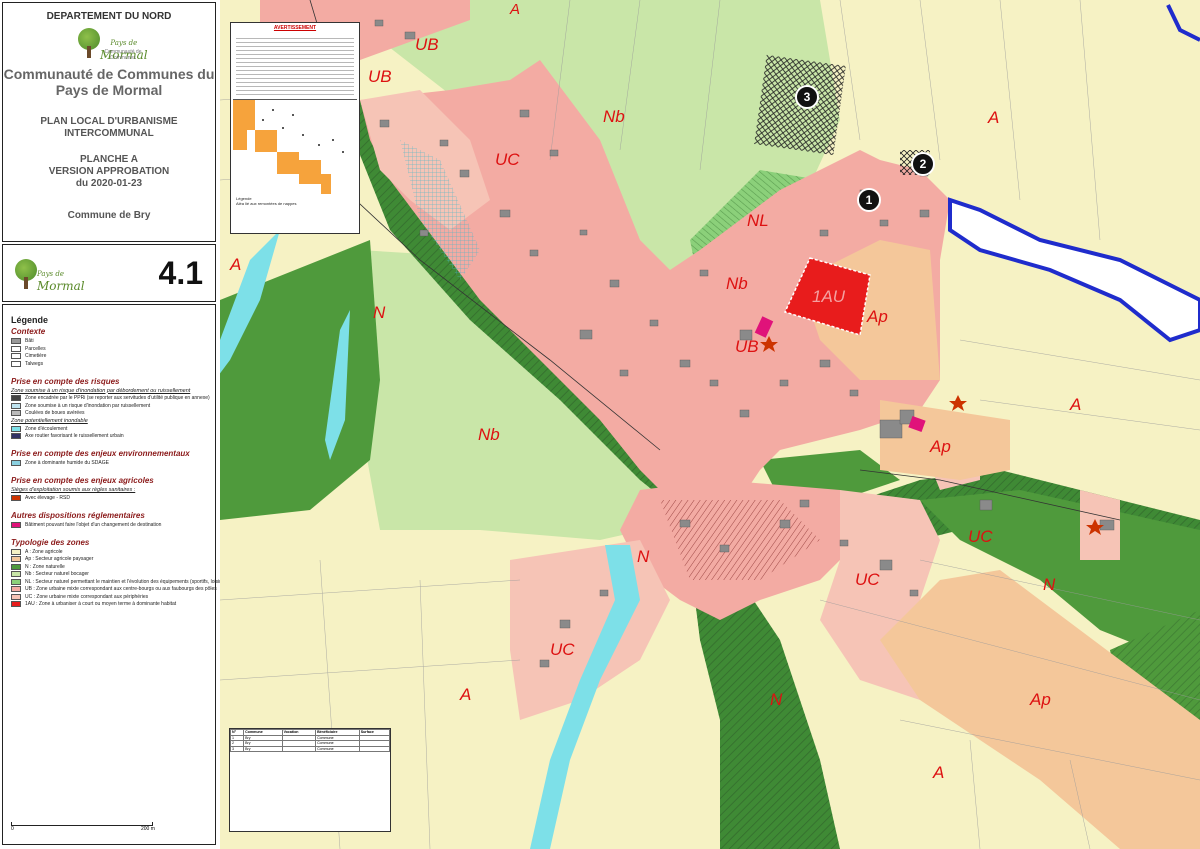 The image size is (1200, 849). Describe the element at coordinates (44, 551) in the screenshot. I see `legend-label: A : Zone agricole` at that location.